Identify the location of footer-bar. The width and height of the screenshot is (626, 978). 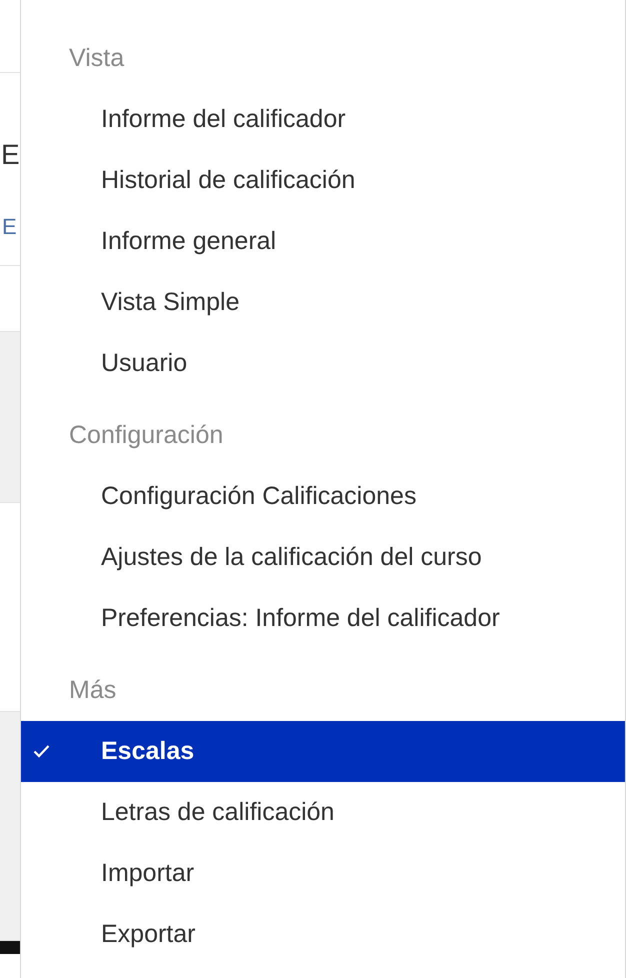
(10, 947).